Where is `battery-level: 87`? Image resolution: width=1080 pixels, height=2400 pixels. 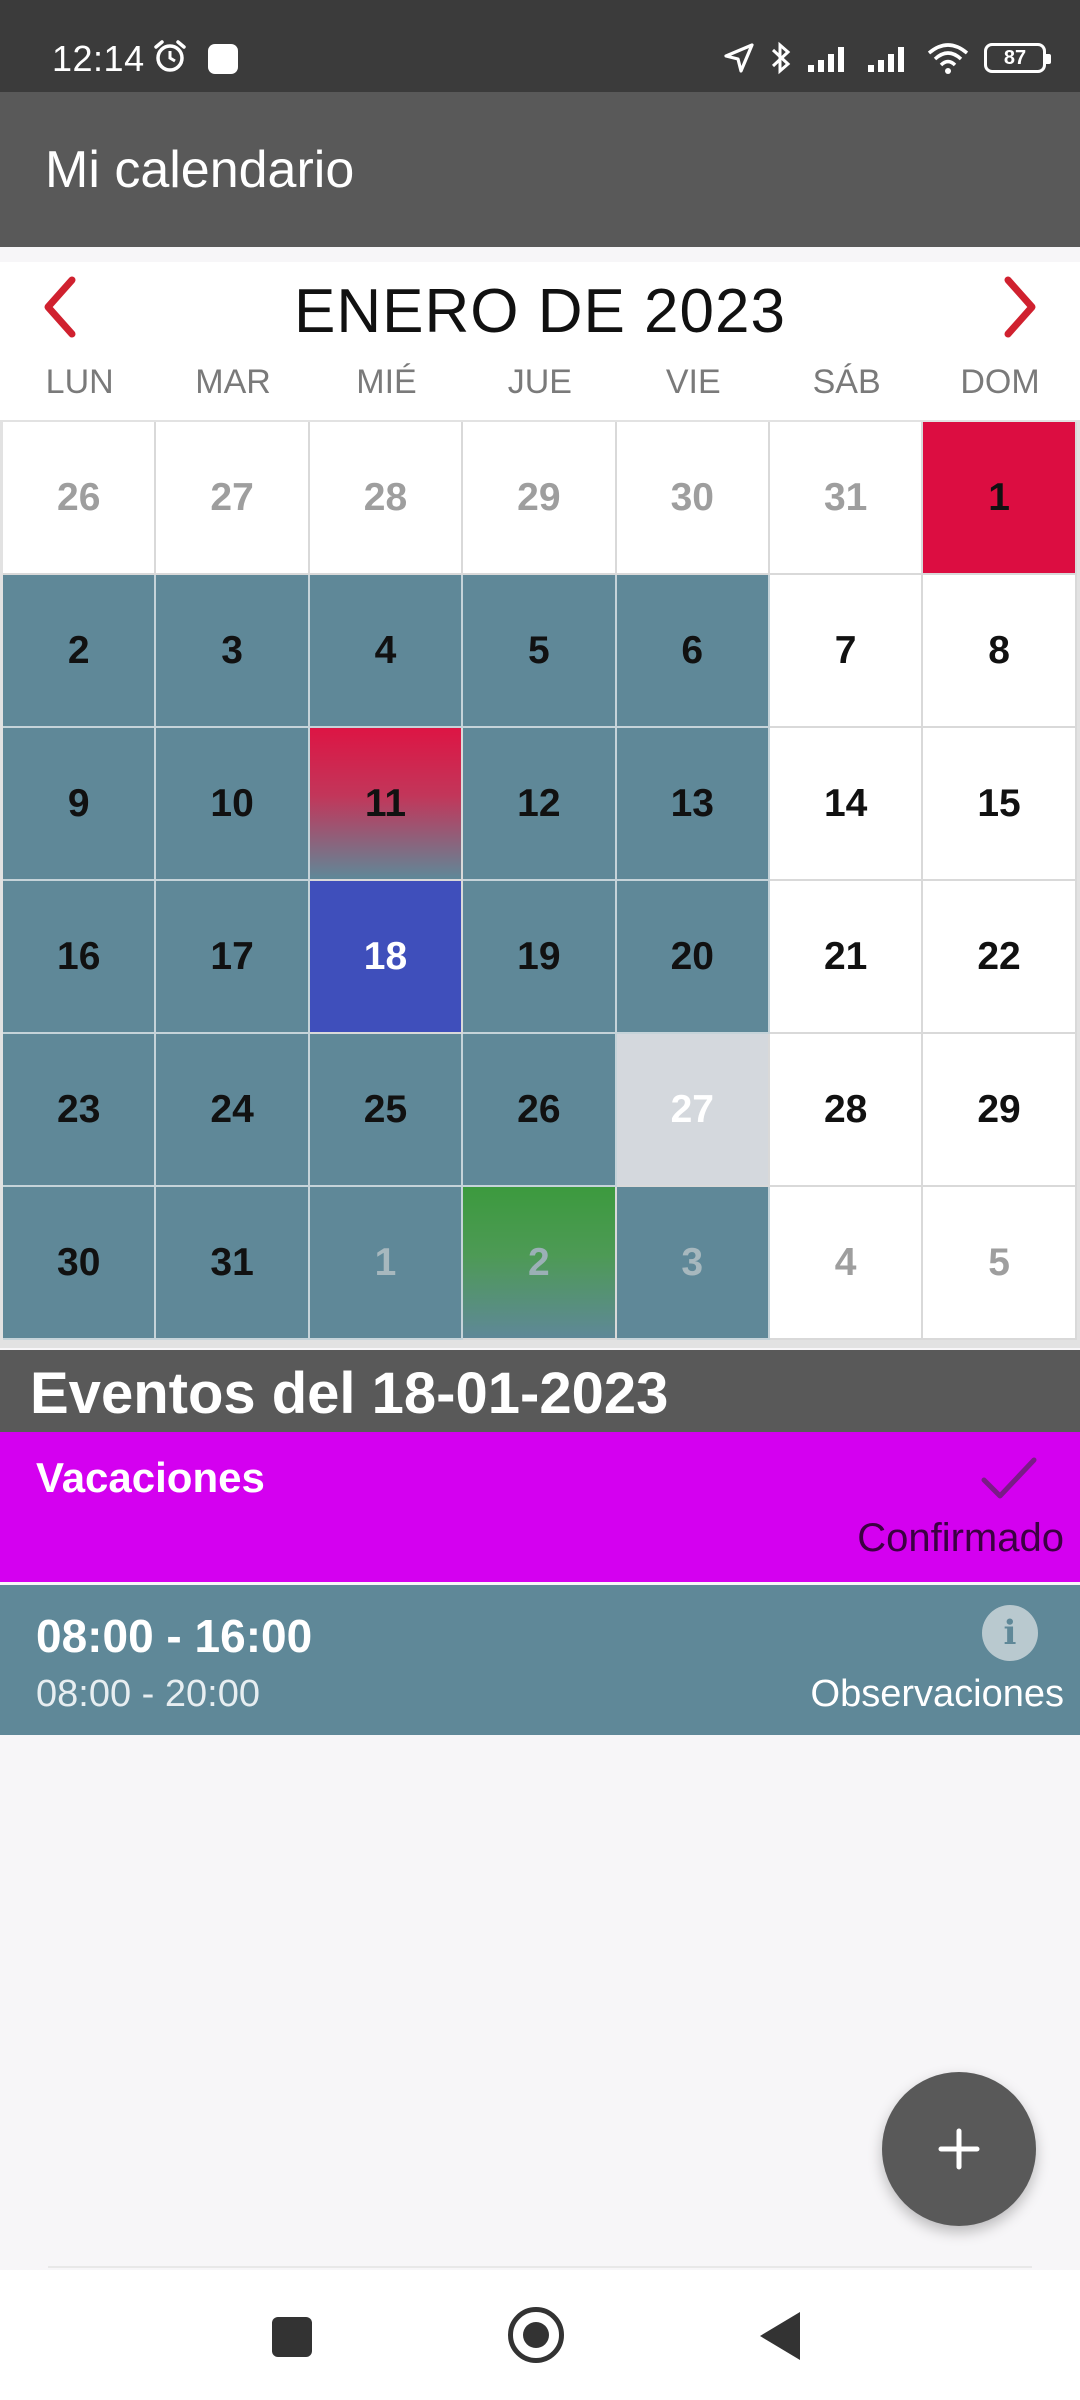 battery-level: 87 is located at coordinates (1015, 57).